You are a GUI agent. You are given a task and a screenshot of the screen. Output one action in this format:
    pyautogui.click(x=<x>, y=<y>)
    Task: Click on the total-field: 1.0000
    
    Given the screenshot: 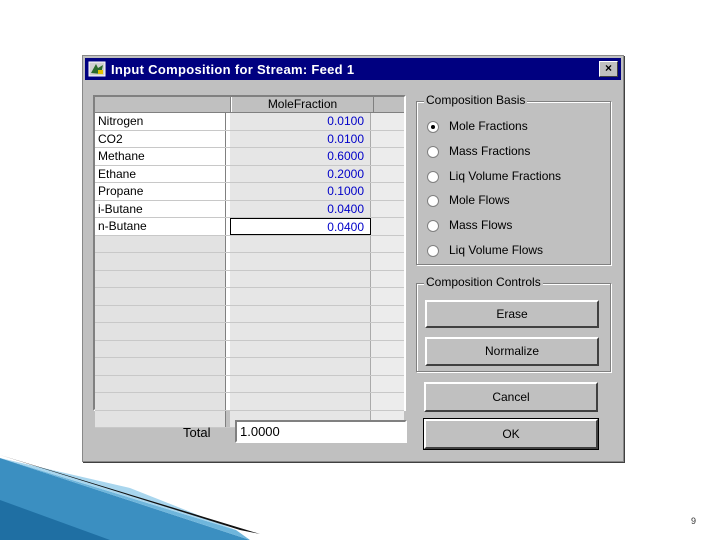 What is the action you would take?
    pyautogui.click(x=321, y=431)
    